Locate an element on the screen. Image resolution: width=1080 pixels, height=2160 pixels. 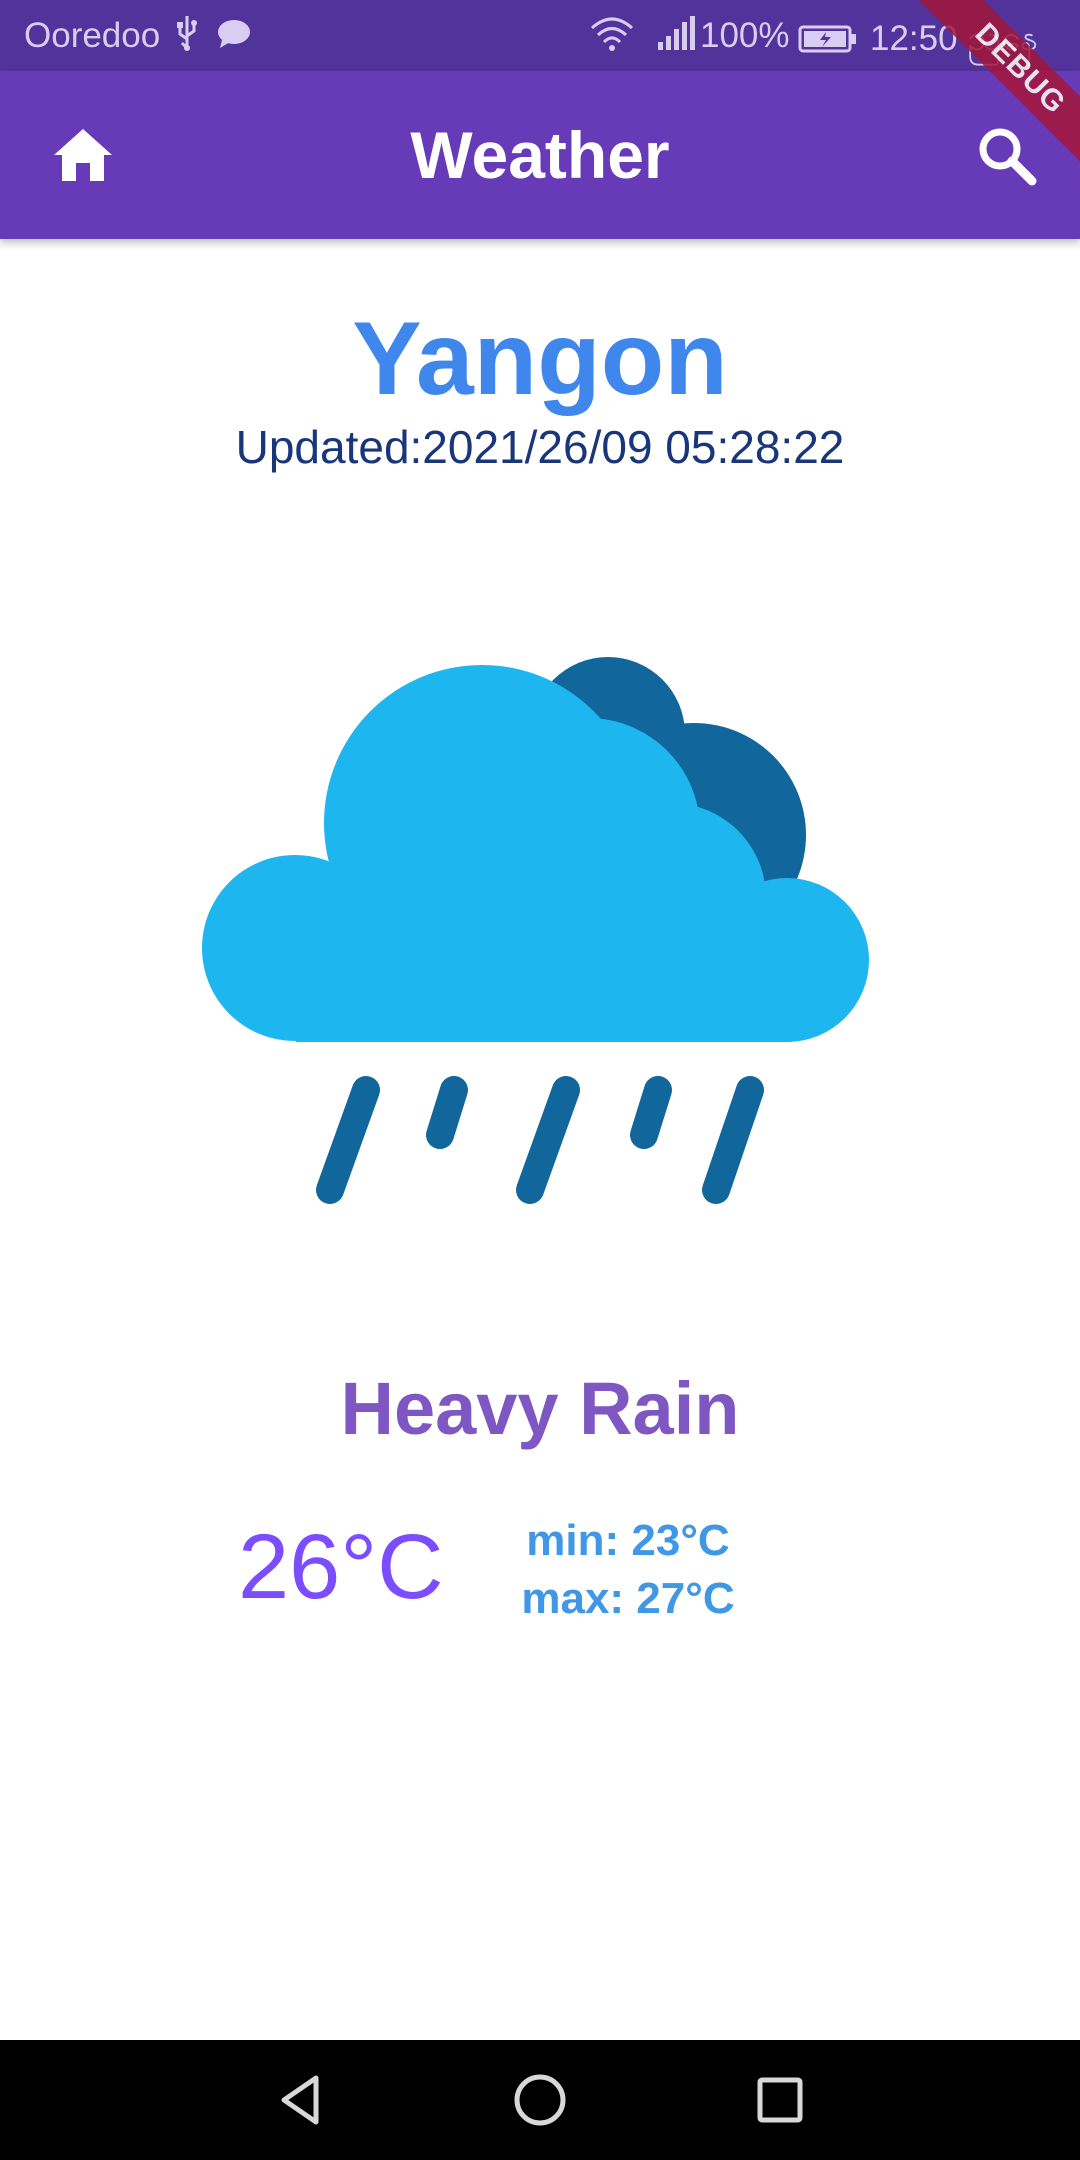
battery-percent: 100% is located at coordinates (745, 35).